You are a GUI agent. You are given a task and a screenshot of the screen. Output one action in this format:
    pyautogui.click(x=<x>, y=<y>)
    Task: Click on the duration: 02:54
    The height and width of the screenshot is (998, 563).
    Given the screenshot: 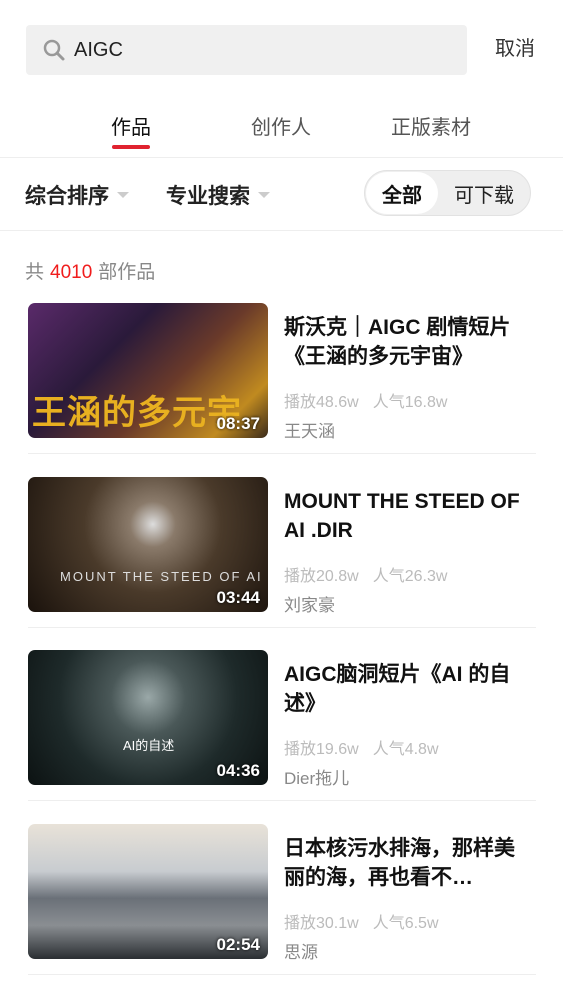 What is the action you would take?
    pyautogui.click(x=238, y=944)
    